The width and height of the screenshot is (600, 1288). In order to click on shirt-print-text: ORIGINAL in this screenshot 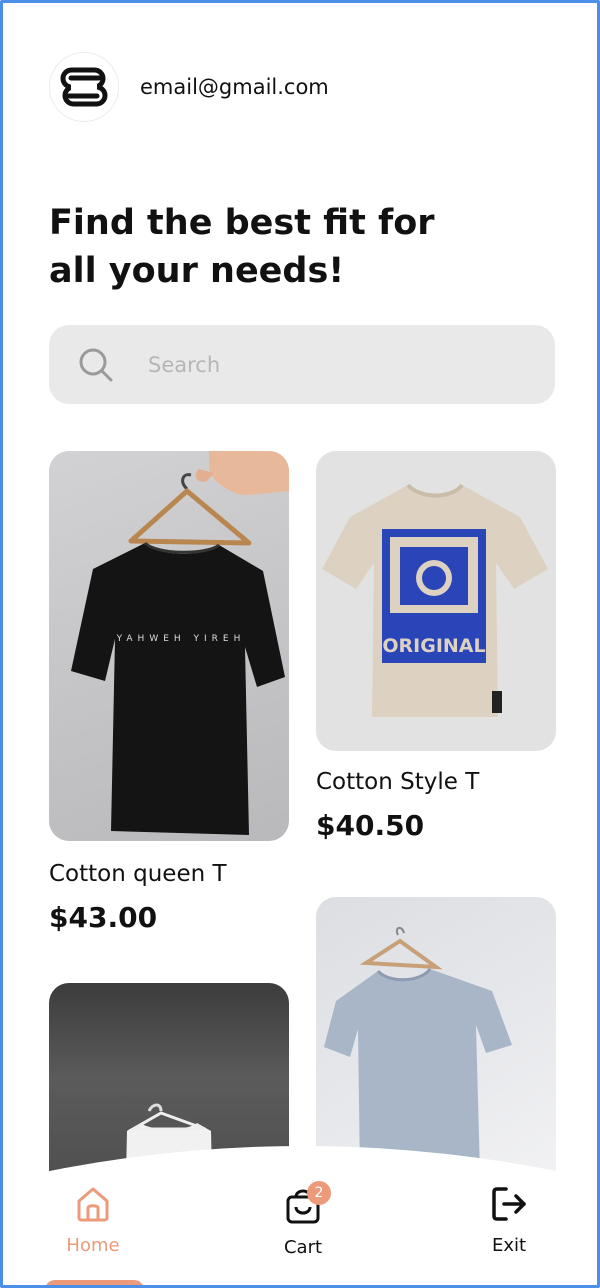, I will do `click(433, 646)`.